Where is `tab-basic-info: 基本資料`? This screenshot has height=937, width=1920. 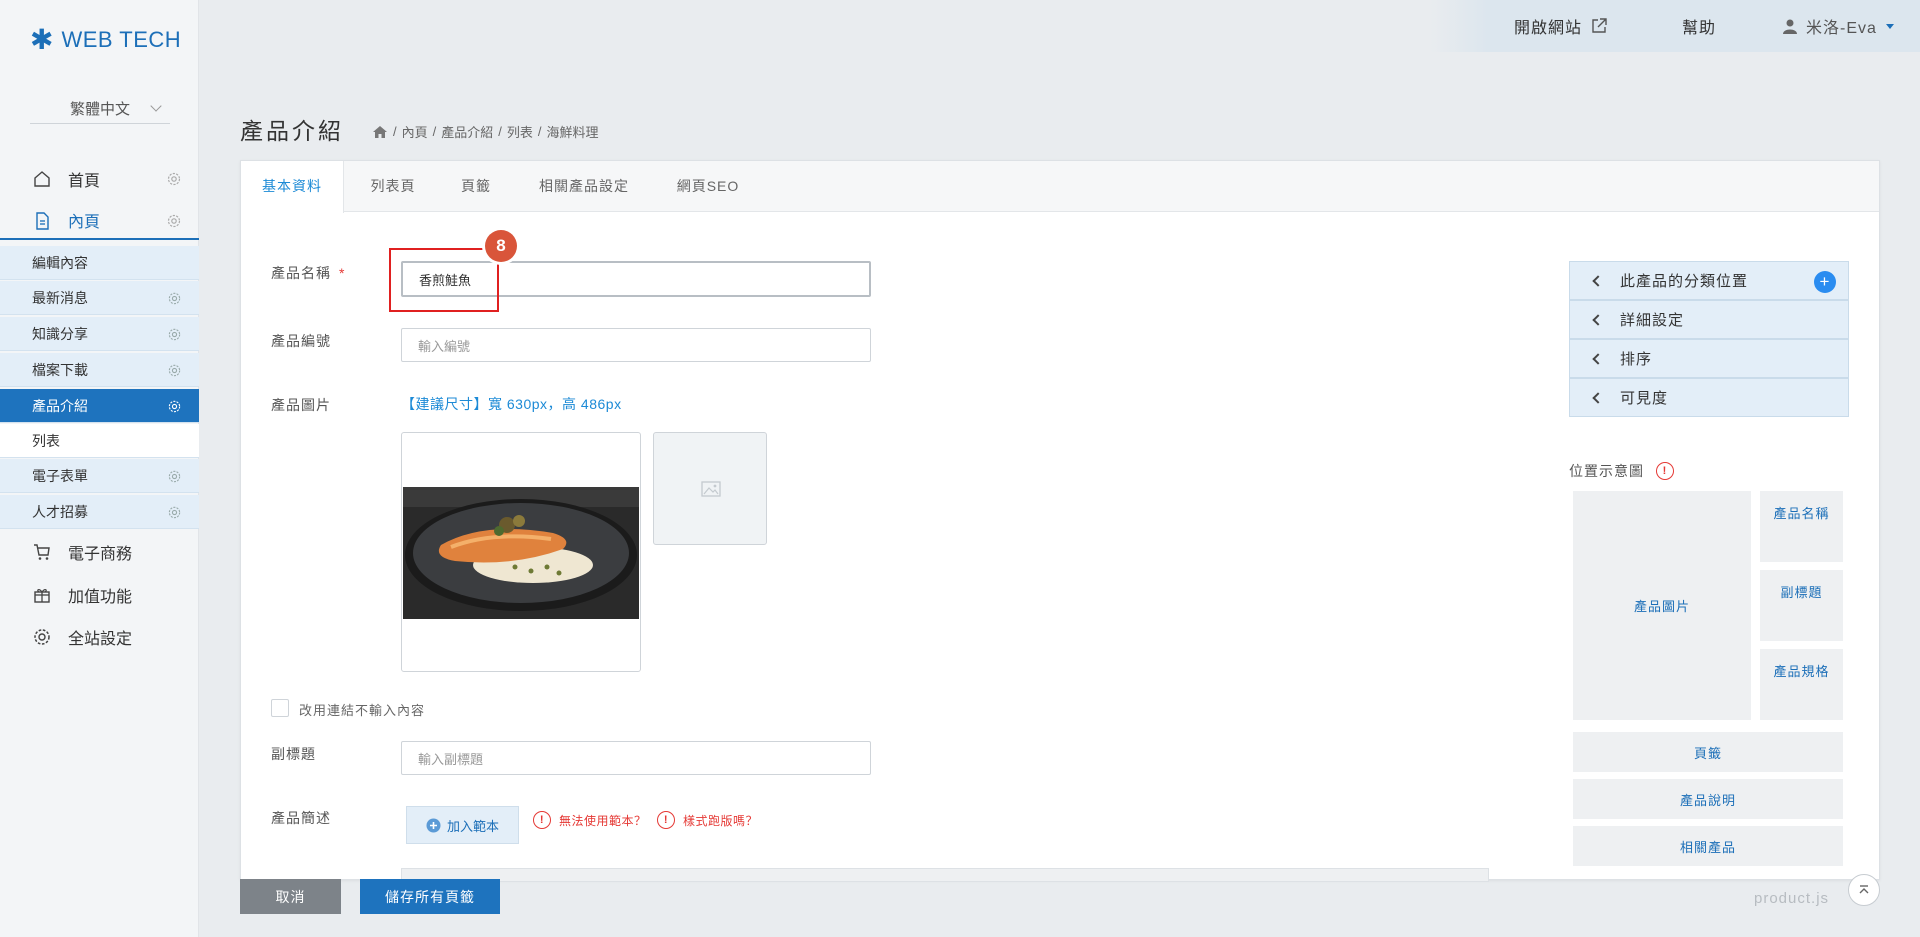
tab-basic-info: 基本資料 is located at coordinates (292, 187).